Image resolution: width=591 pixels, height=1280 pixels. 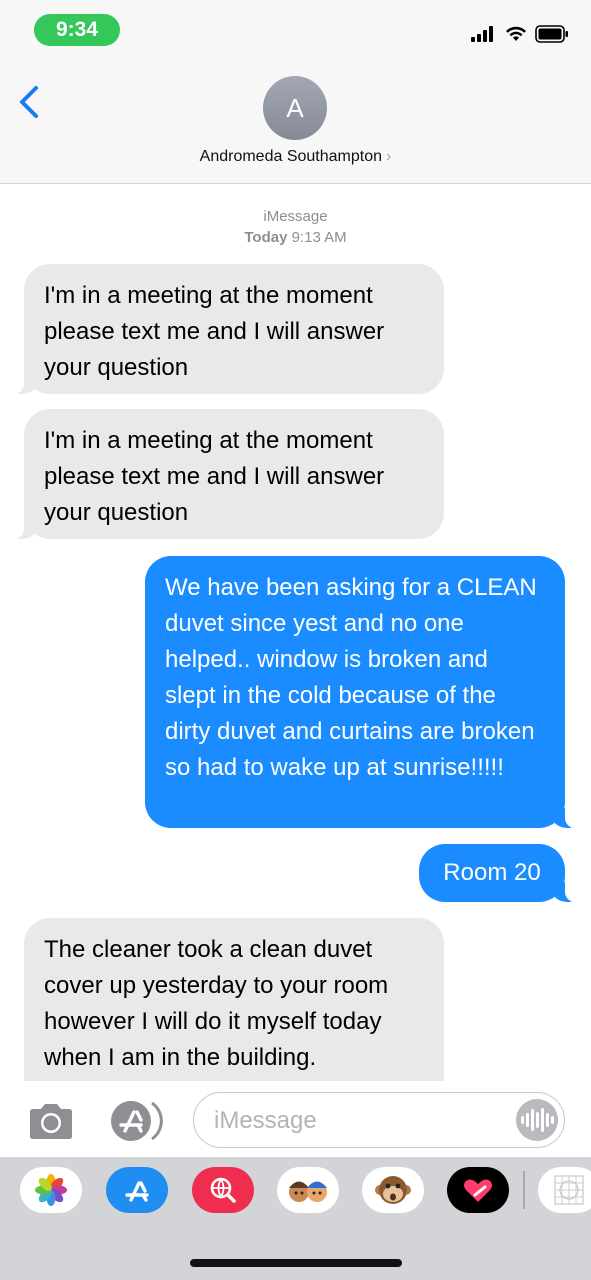 I want to click on more-apps-icon, so click(x=564, y=1190).